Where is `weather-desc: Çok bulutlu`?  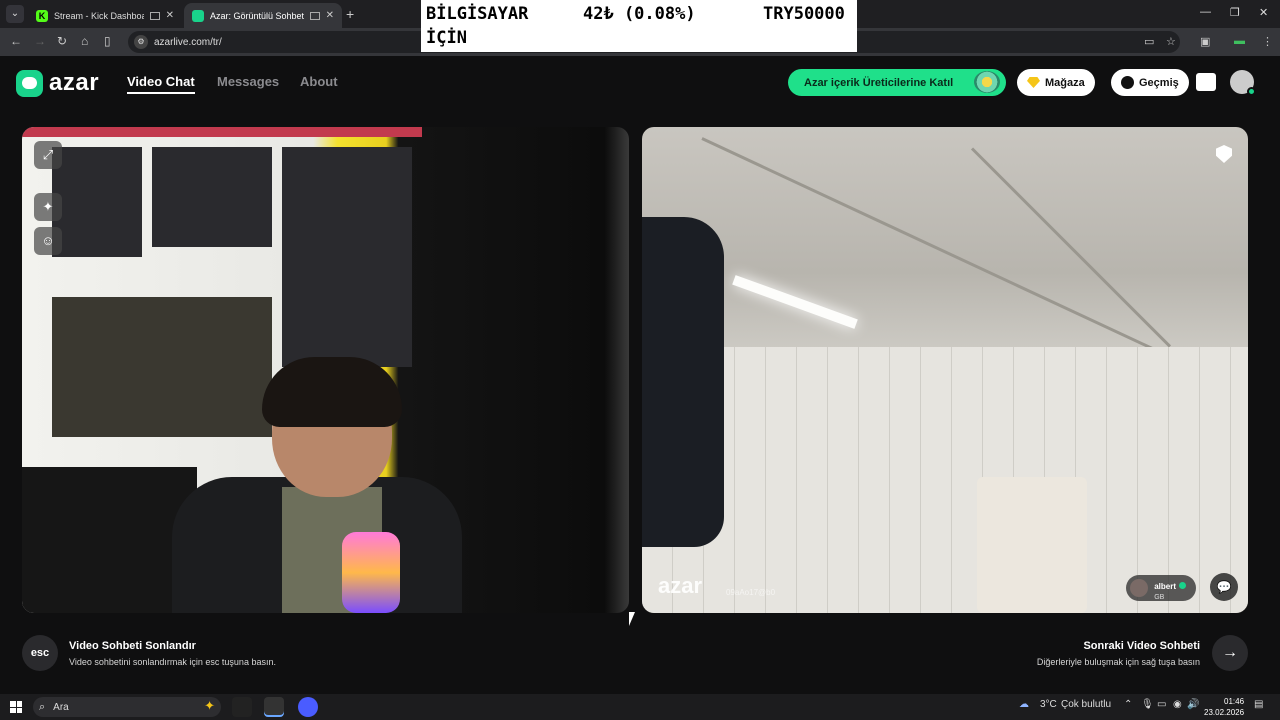 weather-desc: Çok bulutlu is located at coordinates (1086, 704).